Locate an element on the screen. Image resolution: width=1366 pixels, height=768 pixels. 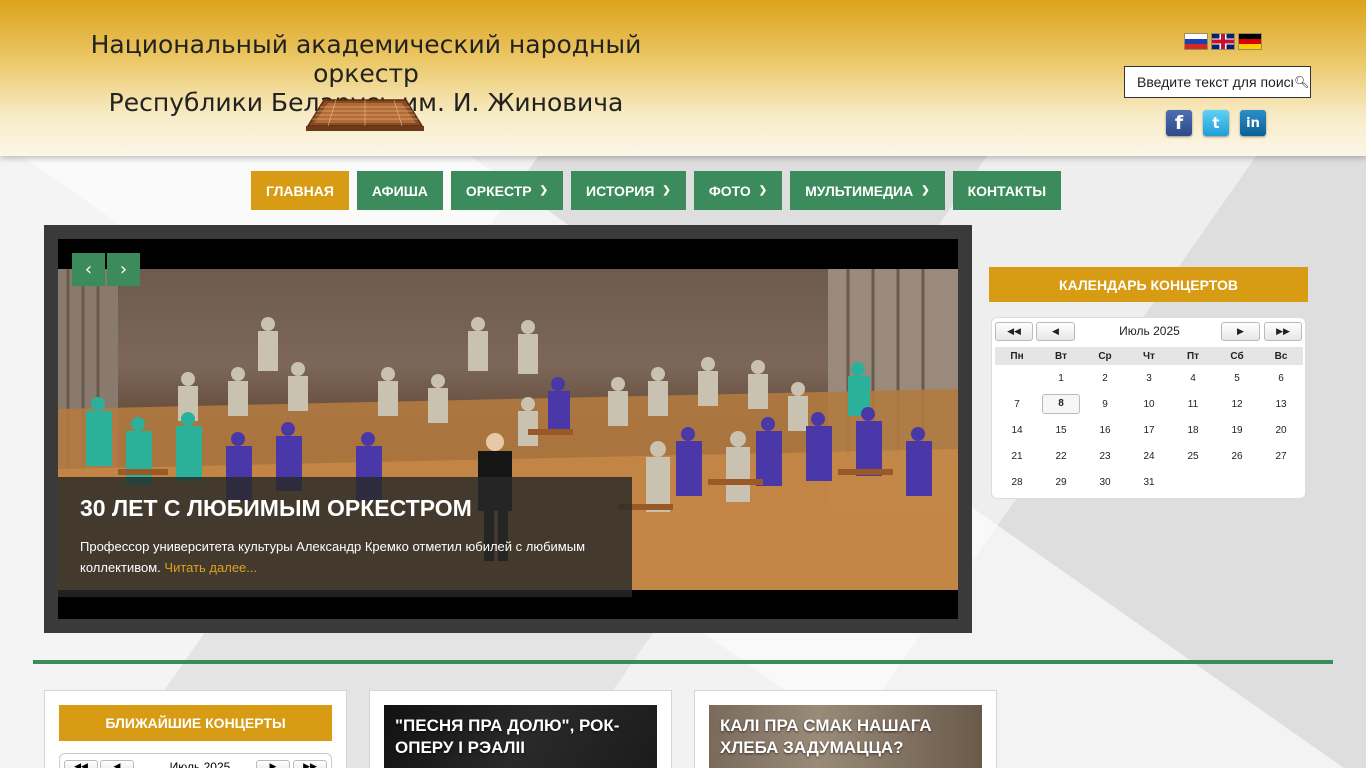
calendar-day: 24 is located at coordinates (1149, 456).